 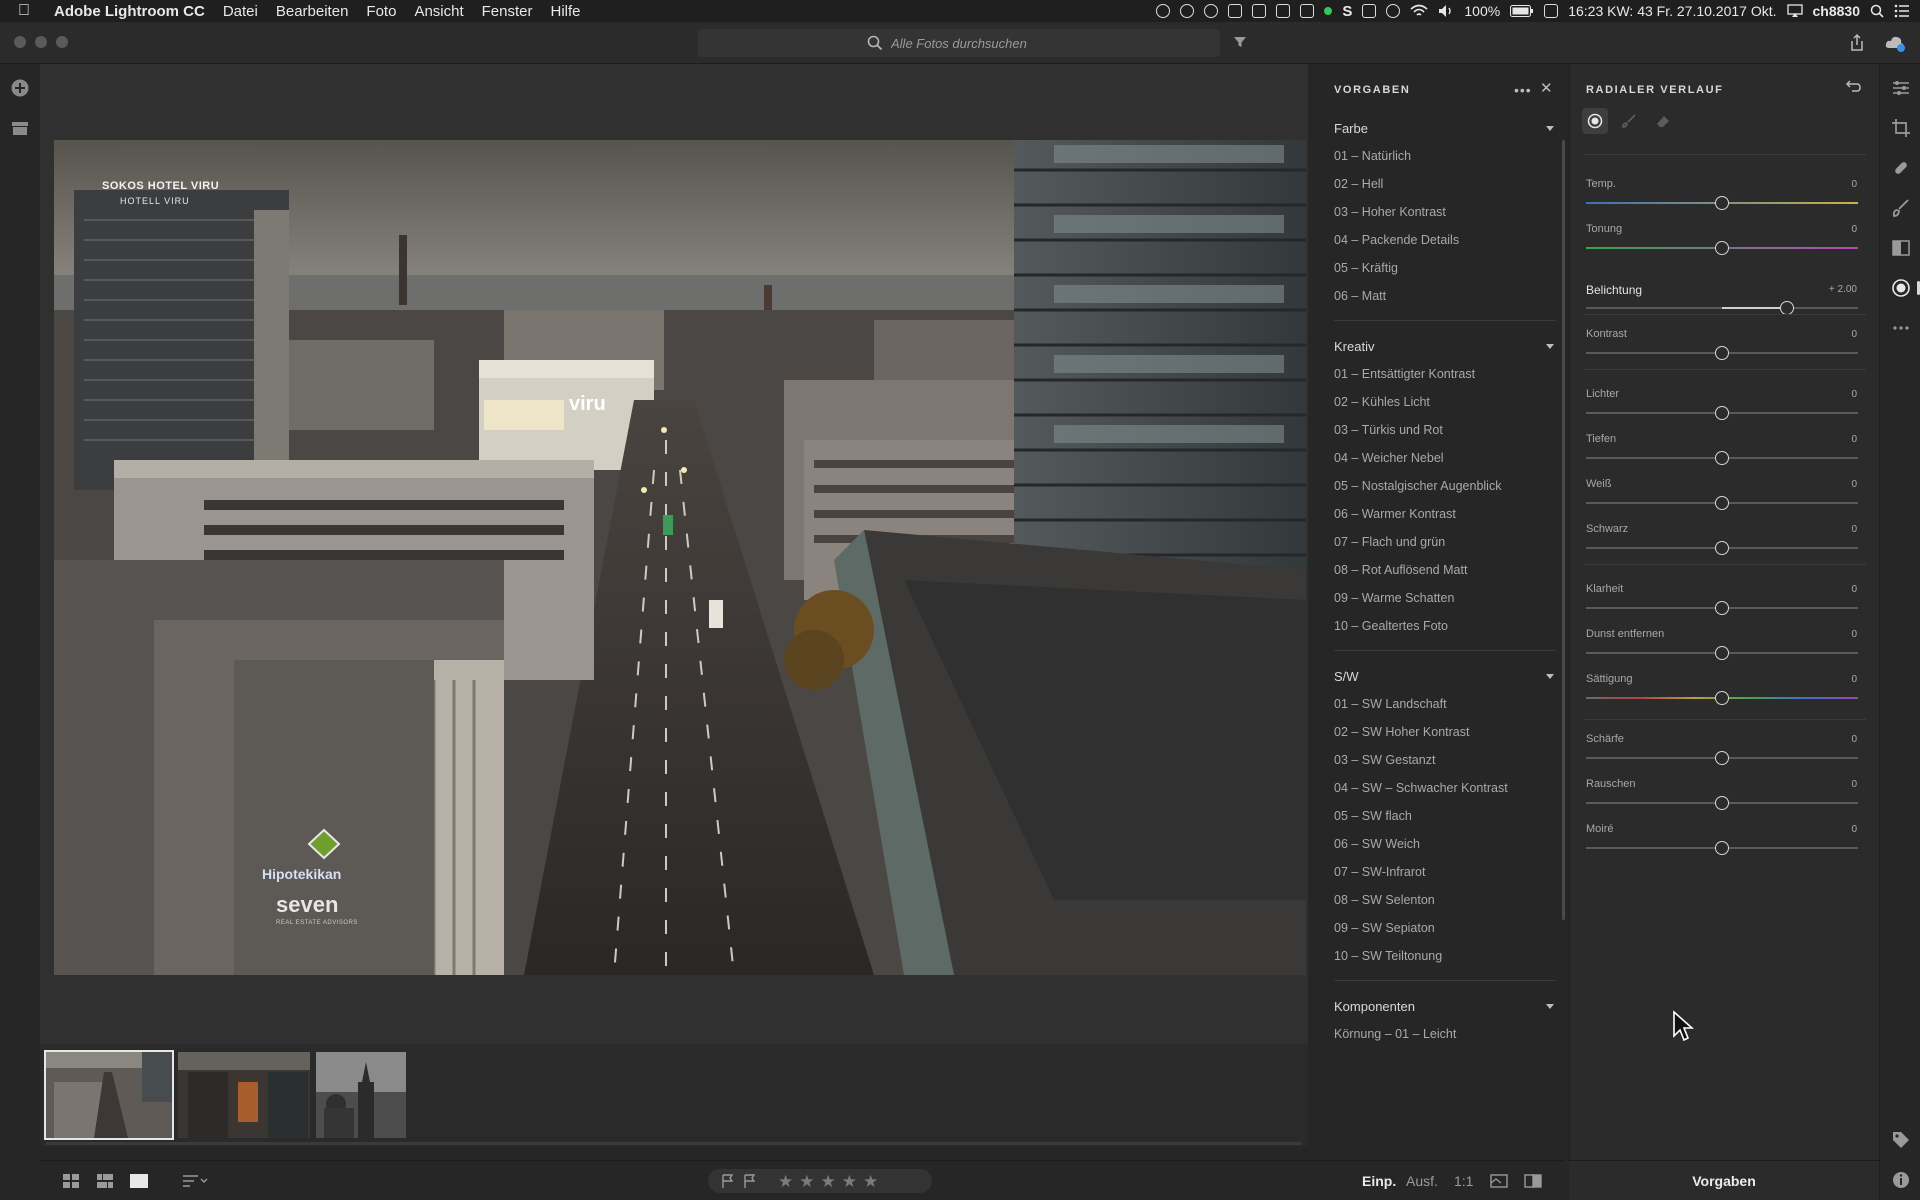 I want to click on reject-flag-icon, so click(x=728, y=1181).